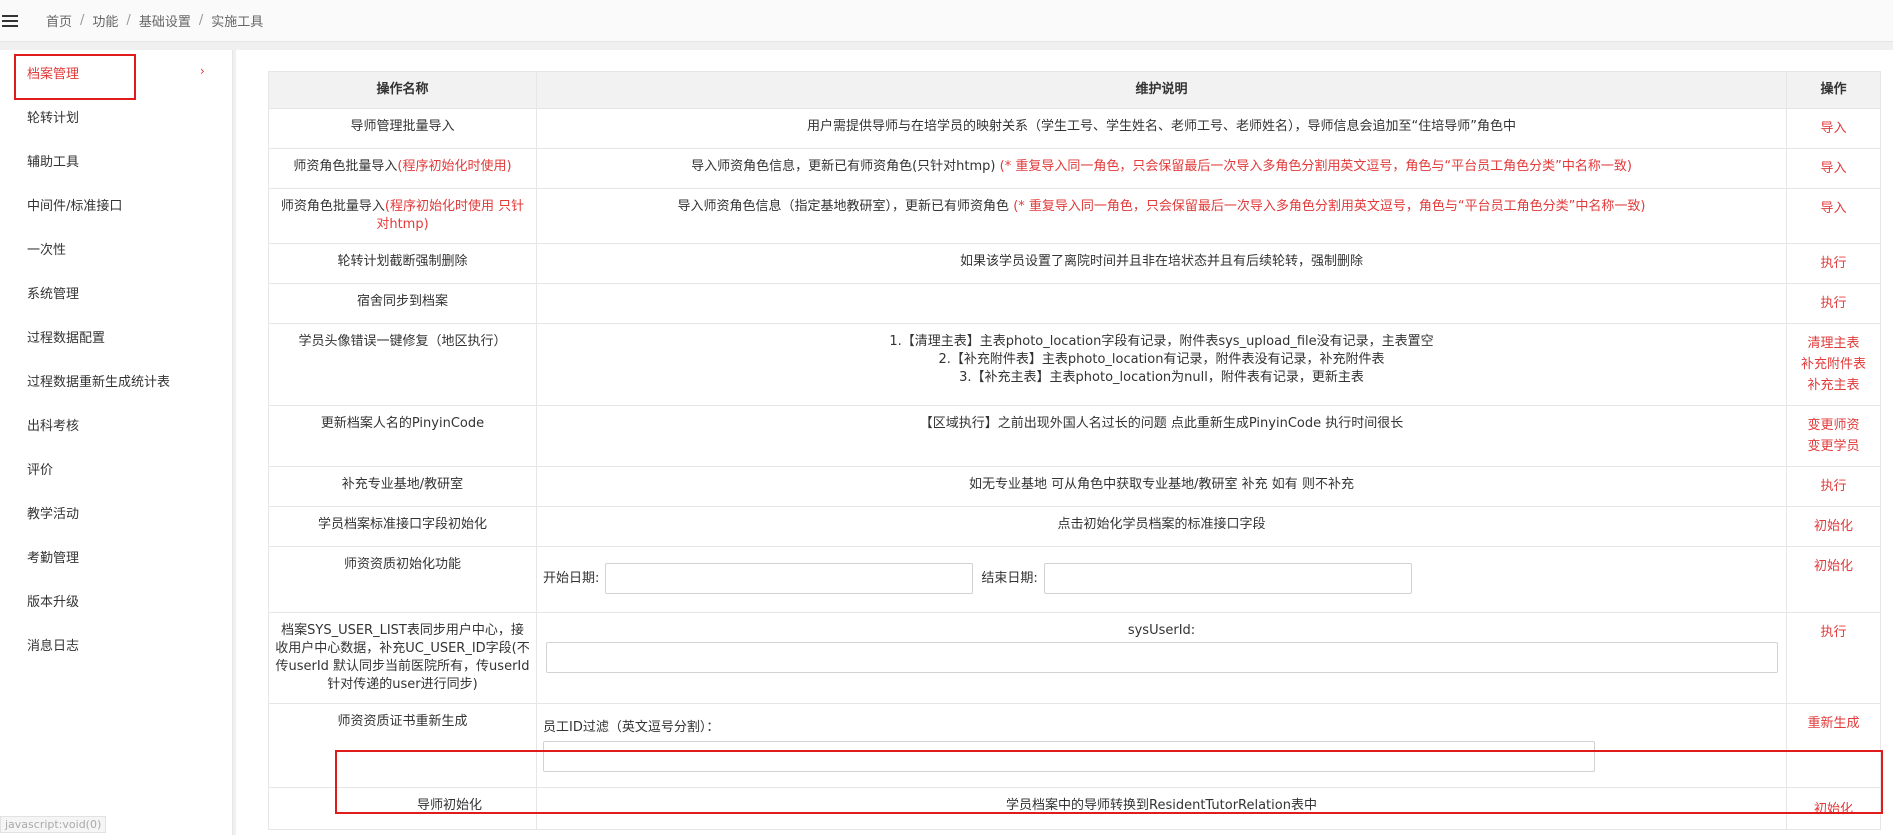 The height and width of the screenshot is (835, 1893). I want to click on sidebar-item-teaching-activity: 教学活动, so click(116, 512).